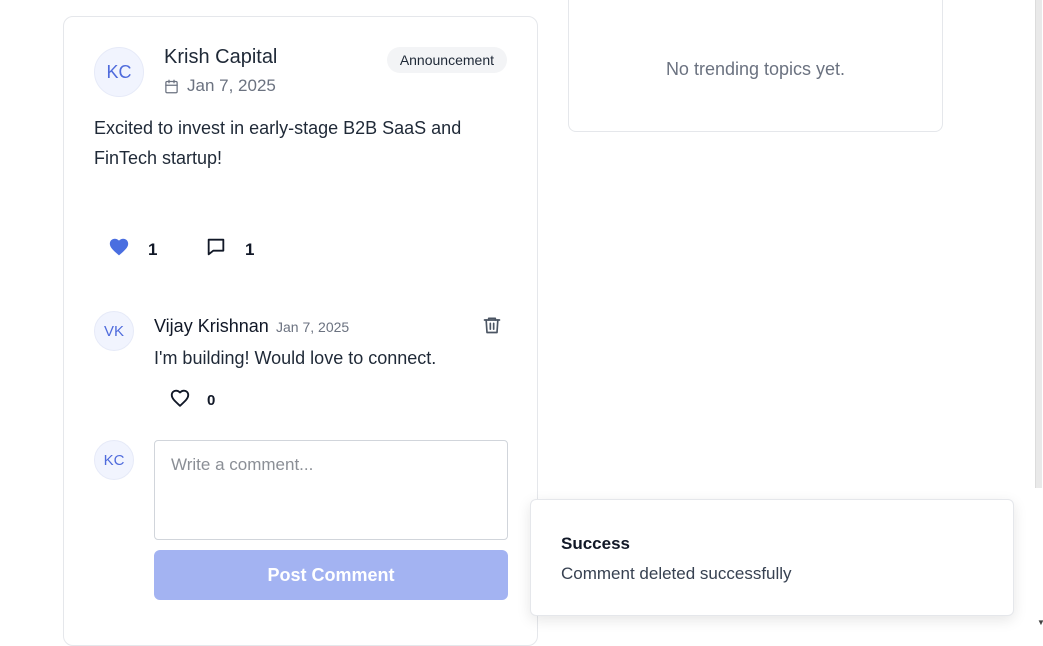 The width and height of the screenshot is (1043, 646). I want to click on post-comment-button: Post Comment, so click(331, 575).